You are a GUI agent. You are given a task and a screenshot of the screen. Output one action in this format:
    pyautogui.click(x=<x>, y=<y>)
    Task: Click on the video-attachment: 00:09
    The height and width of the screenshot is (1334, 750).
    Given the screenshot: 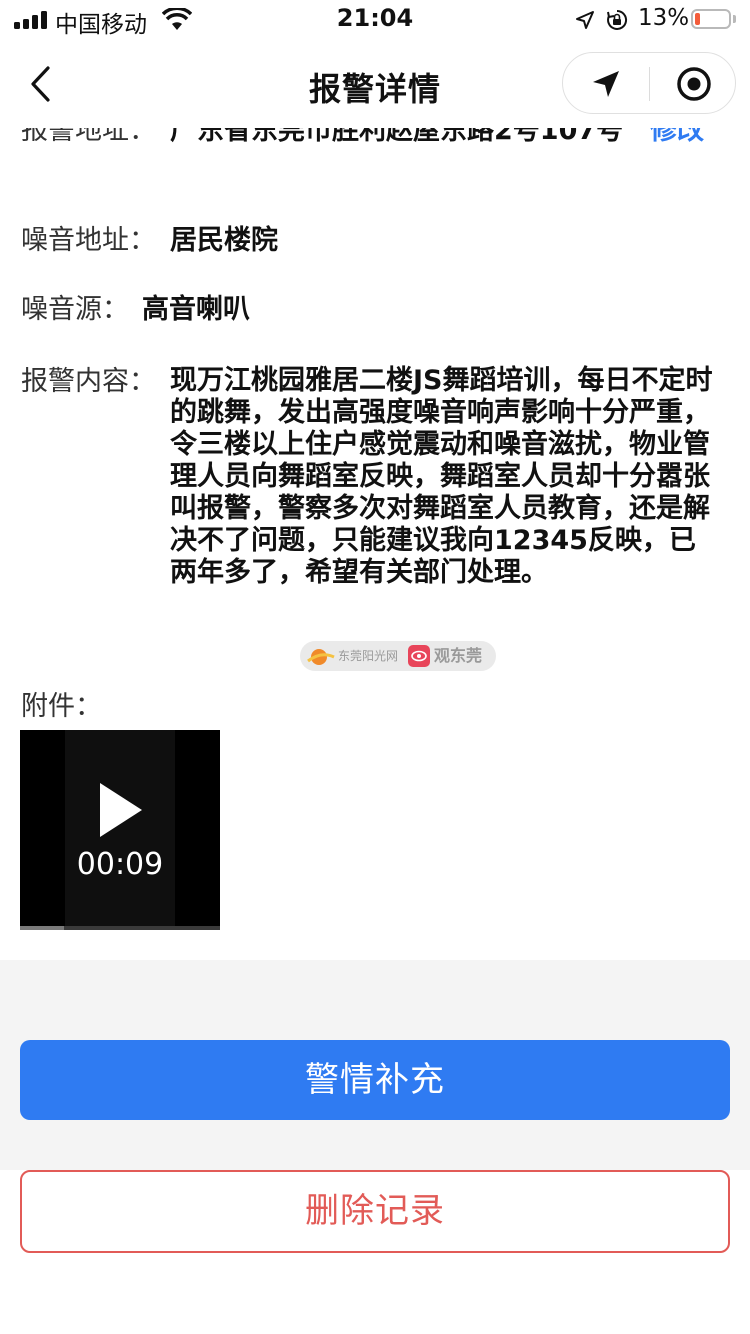 What is the action you would take?
    pyautogui.click(x=120, y=830)
    